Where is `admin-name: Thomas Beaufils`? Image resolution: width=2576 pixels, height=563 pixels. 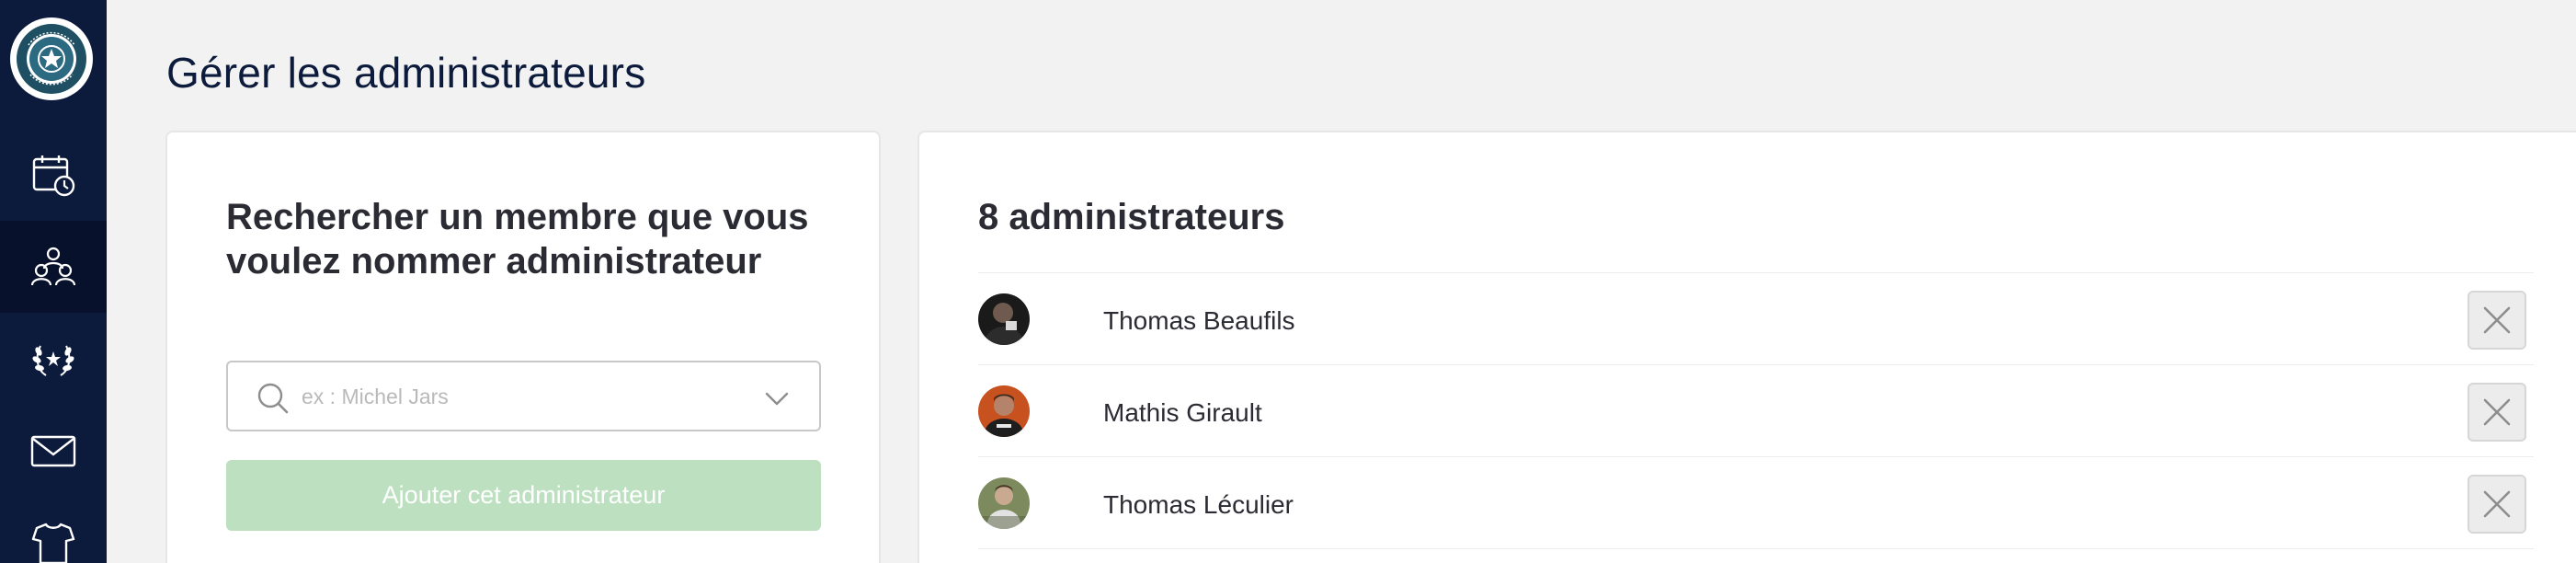
admin-name: Thomas Beaufils is located at coordinates (1199, 320).